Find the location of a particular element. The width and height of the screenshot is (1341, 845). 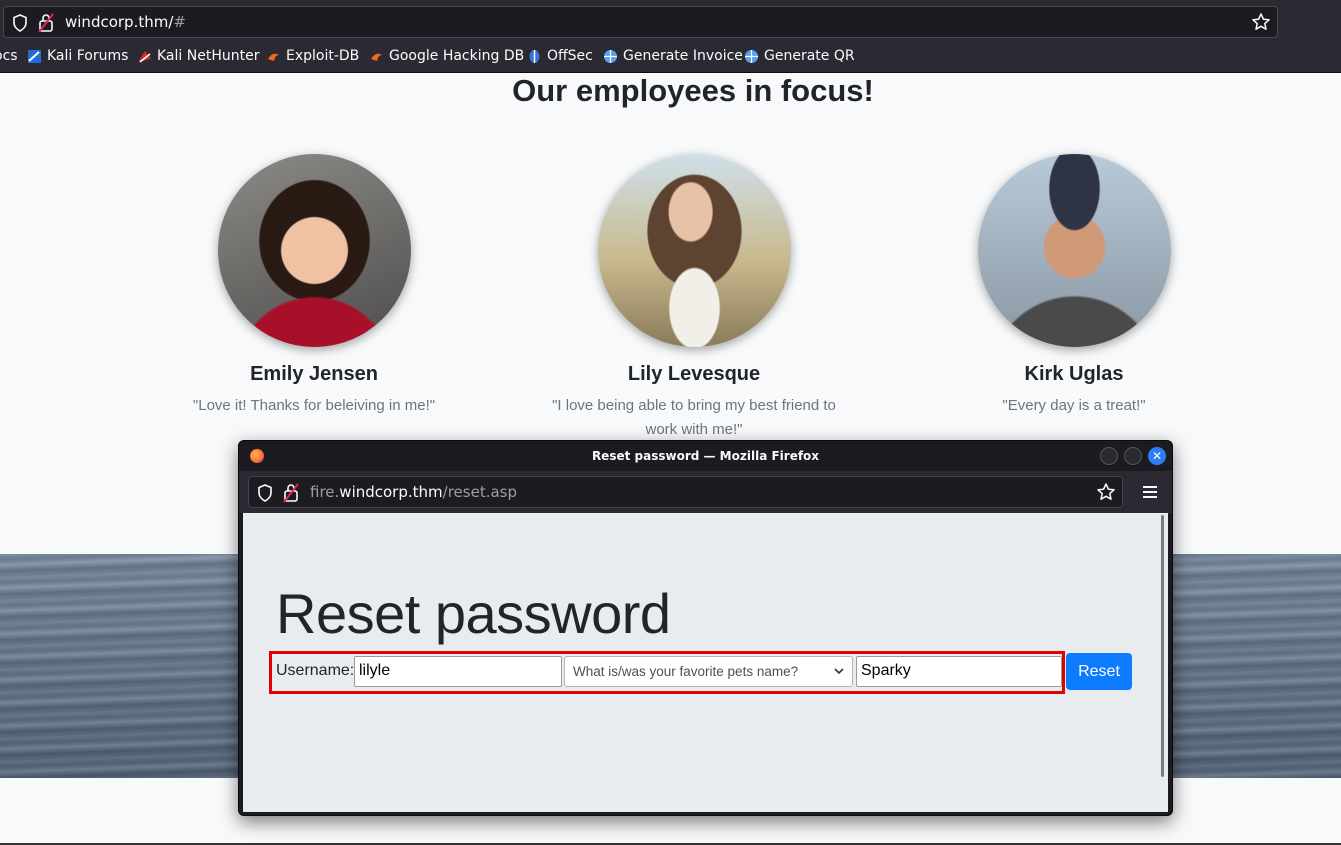

url-host: windcorp.thm/ is located at coordinates (119, 22).